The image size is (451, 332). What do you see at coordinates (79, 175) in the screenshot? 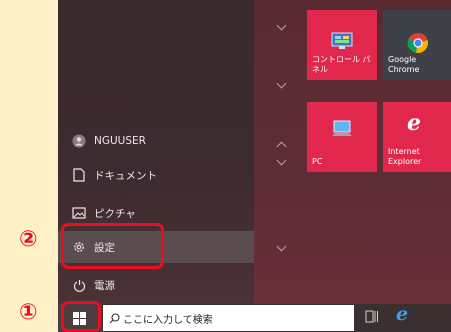
I see `document-icon` at bounding box center [79, 175].